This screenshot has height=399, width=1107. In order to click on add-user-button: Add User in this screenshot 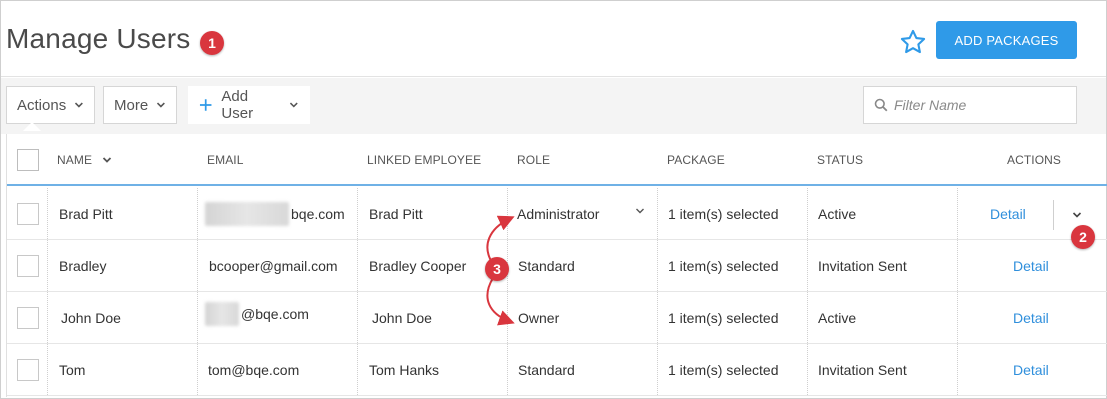, I will do `click(249, 105)`.